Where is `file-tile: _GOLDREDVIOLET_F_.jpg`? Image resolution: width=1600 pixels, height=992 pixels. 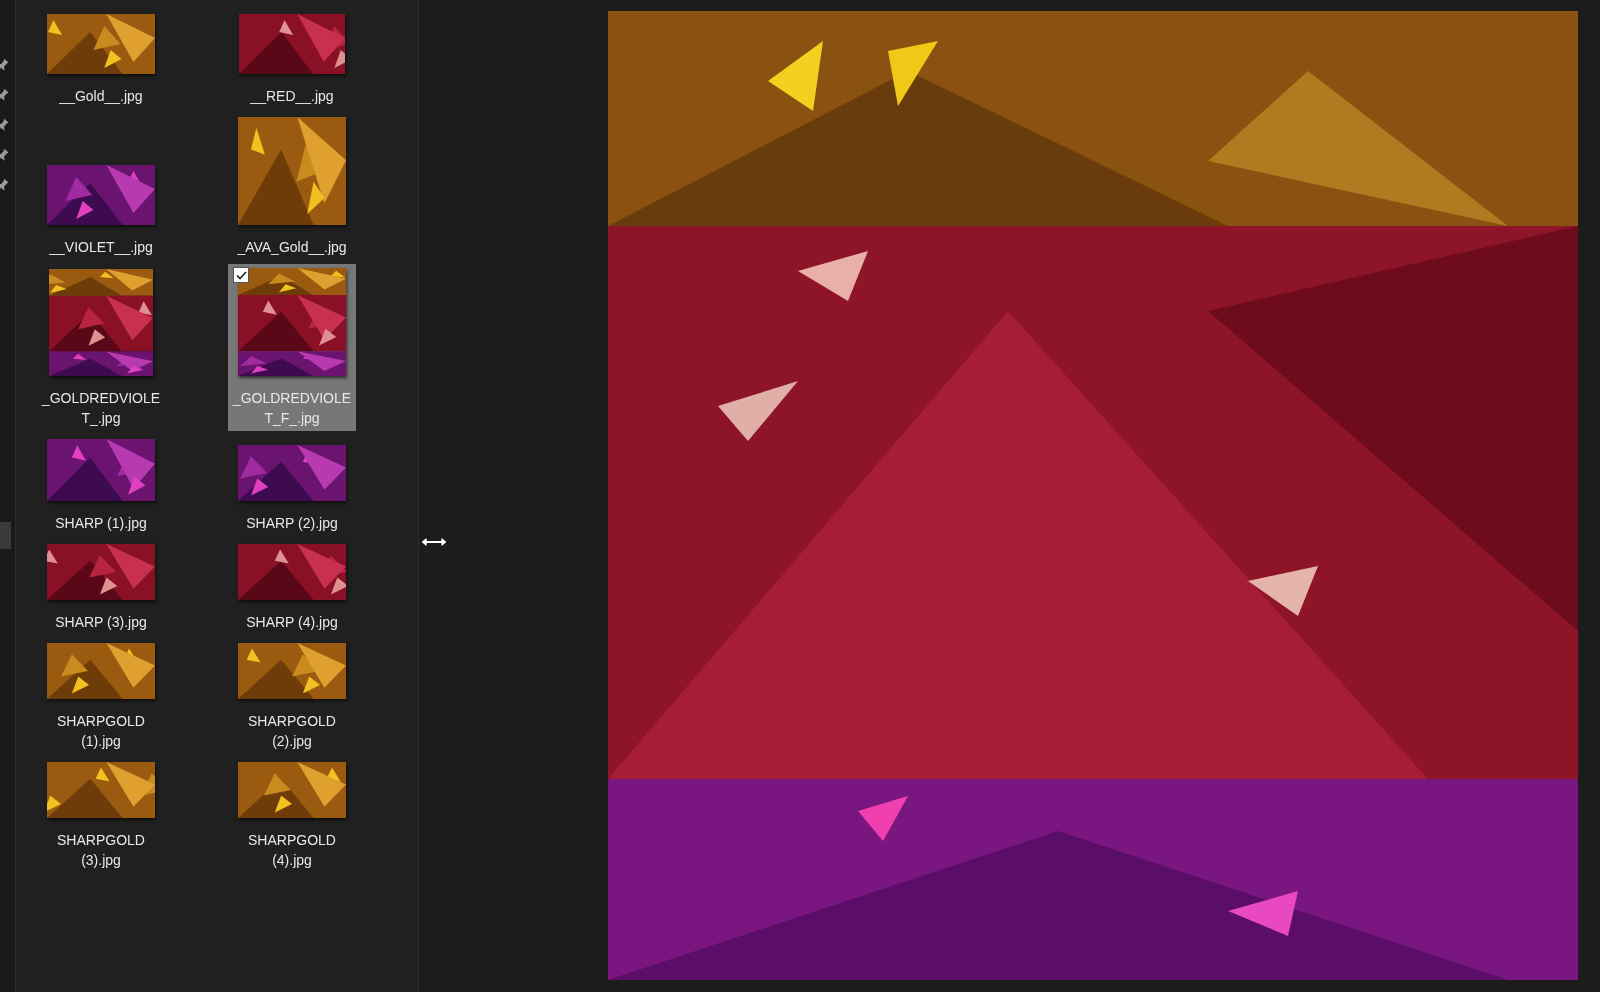
file-tile: _GOLDREDVIOLET_F_.jpg is located at coordinates (292, 347).